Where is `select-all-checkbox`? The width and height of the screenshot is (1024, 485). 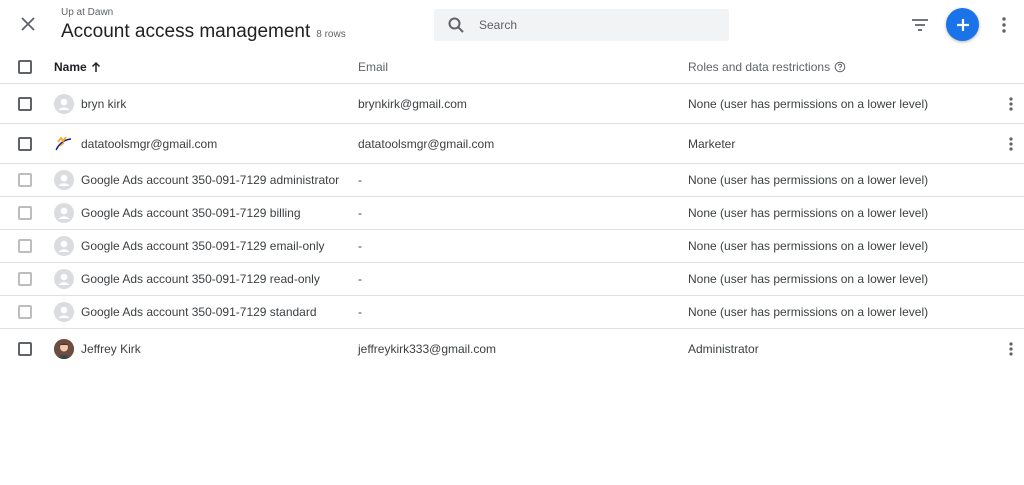 select-all-checkbox is located at coordinates (25, 67).